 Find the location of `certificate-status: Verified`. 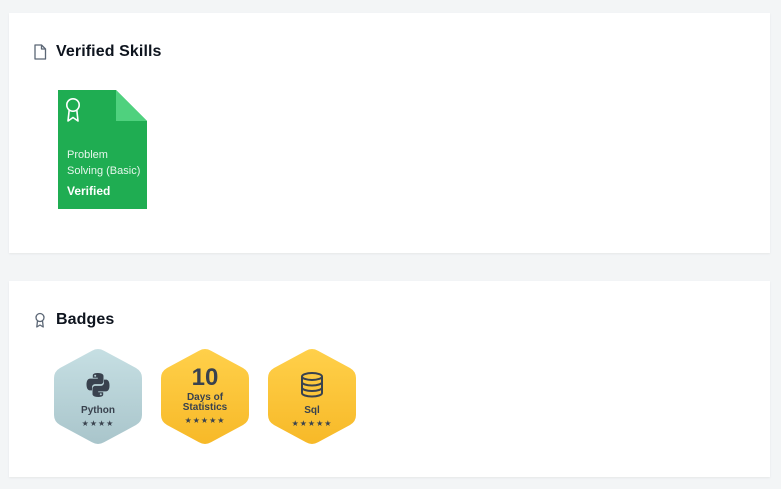

certificate-status: Verified is located at coordinates (89, 191).